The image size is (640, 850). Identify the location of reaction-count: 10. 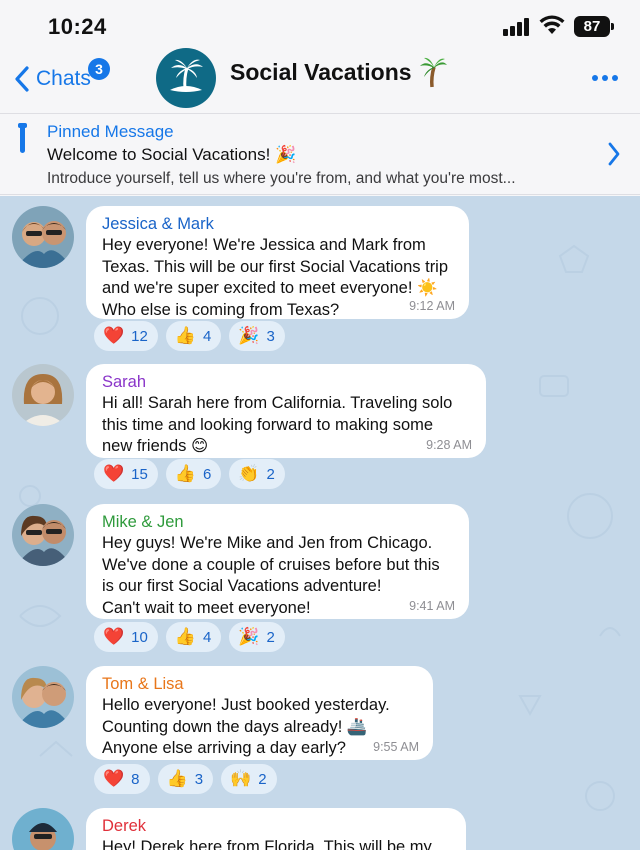
(139, 637).